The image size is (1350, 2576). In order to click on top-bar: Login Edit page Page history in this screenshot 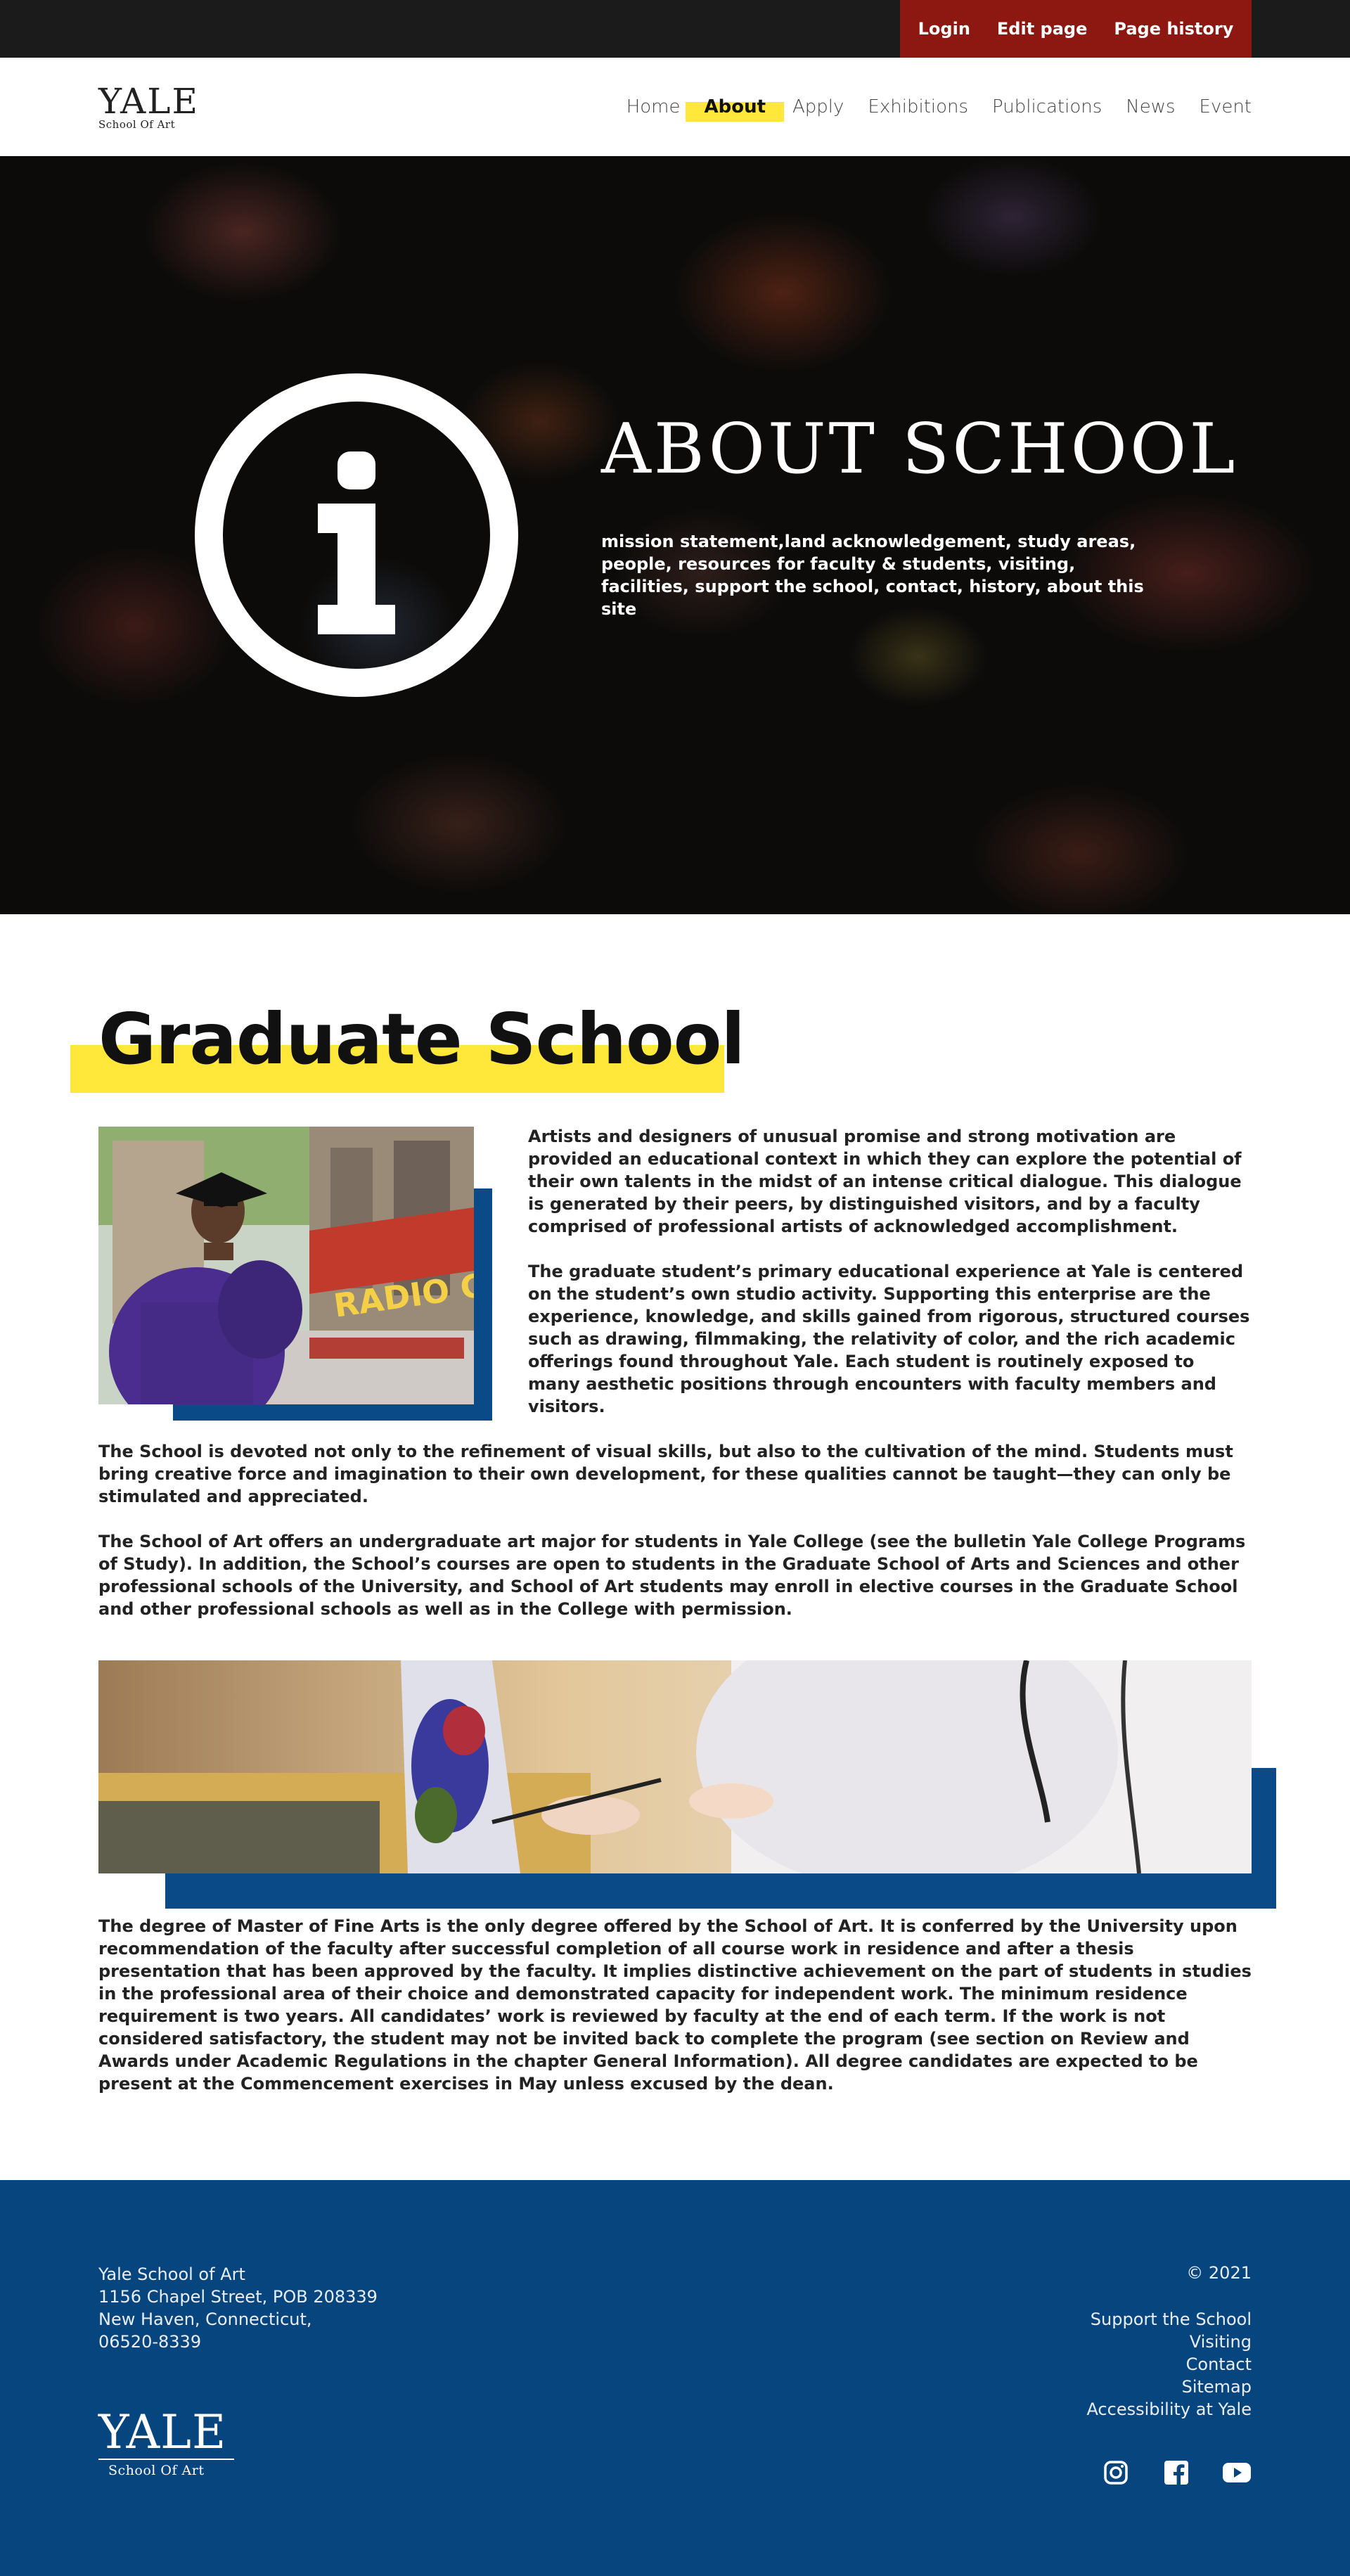, I will do `click(675, 29)`.